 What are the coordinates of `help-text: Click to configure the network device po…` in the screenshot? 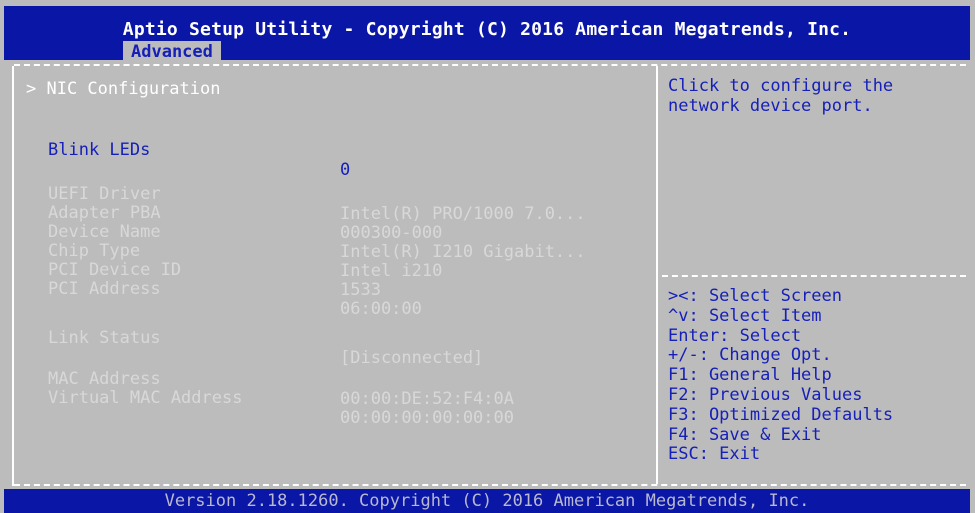 It's located at (818, 96).